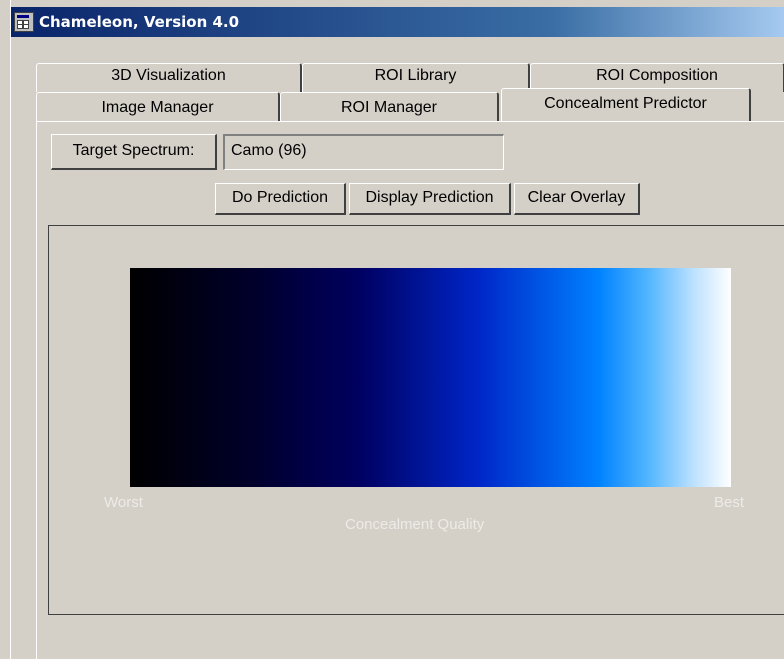  I want to click on button-label: Clear Overlay, so click(576, 197).